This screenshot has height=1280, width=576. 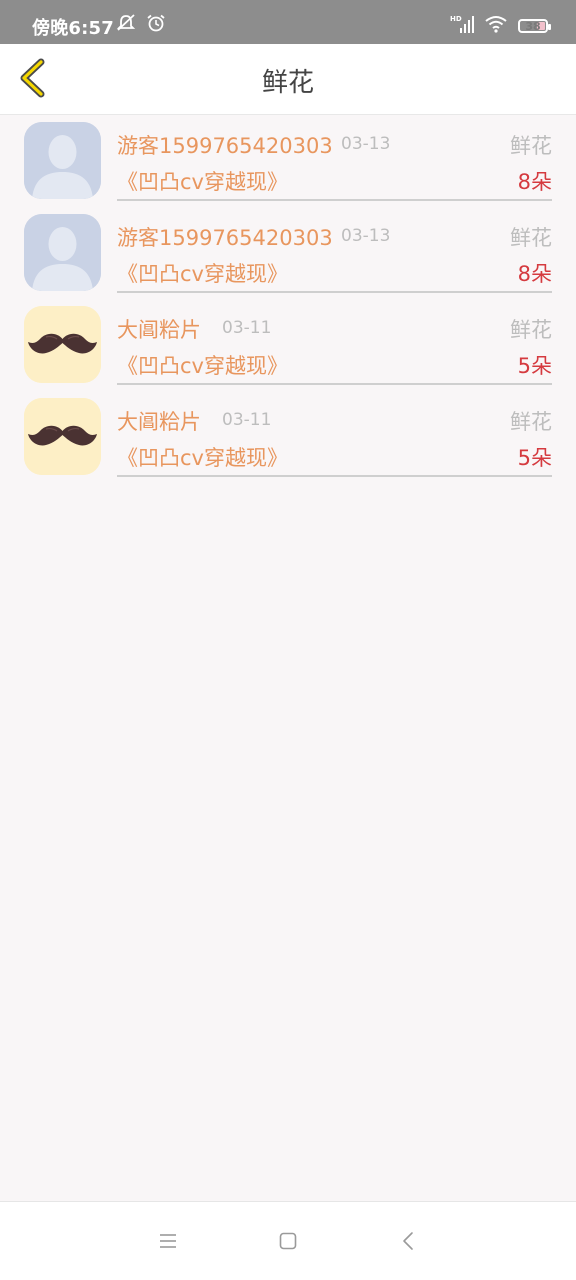 What do you see at coordinates (73, 28) in the screenshot?
I see `status-time: 傍晚6:57` at bounding box center [73, 28].